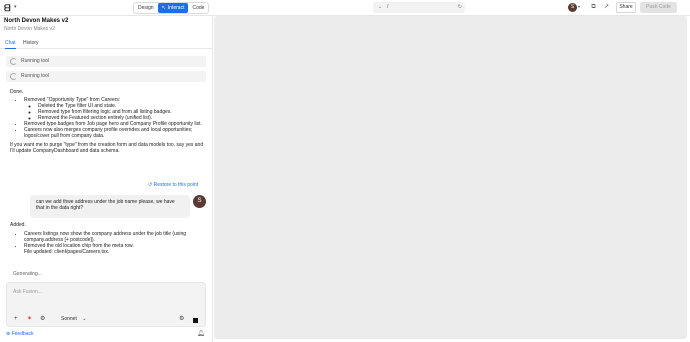  What do you see at coordinates (198, 8) in the screenshot?
I see `mode-code-button: Code` at bounding box center [198, 8].